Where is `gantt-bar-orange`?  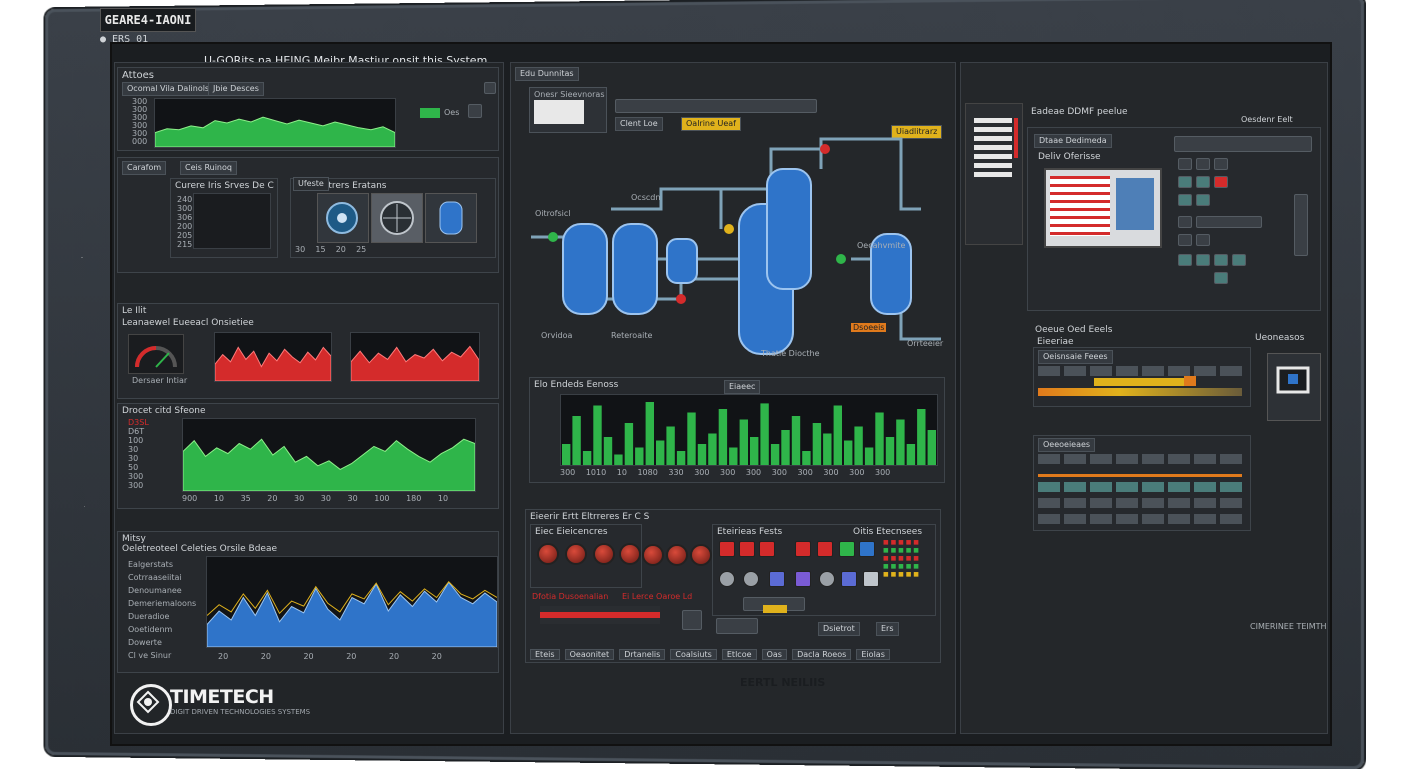 gantt-bar-orange is located at coordinates (1190, 381).